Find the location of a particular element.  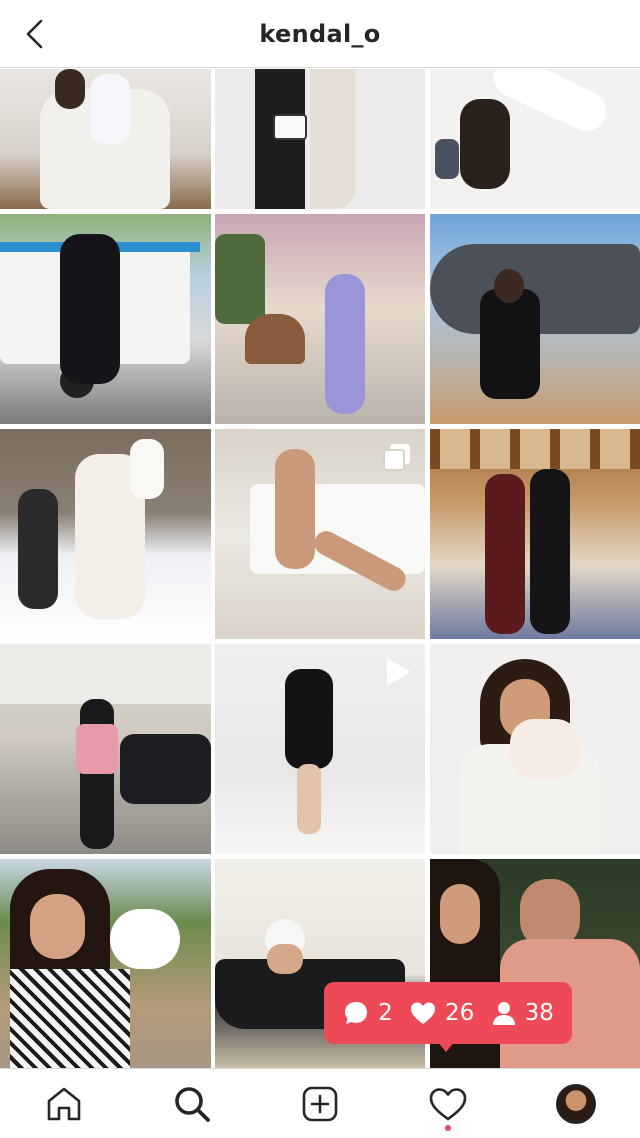

tab-search is located at coordinates (192, 1103).